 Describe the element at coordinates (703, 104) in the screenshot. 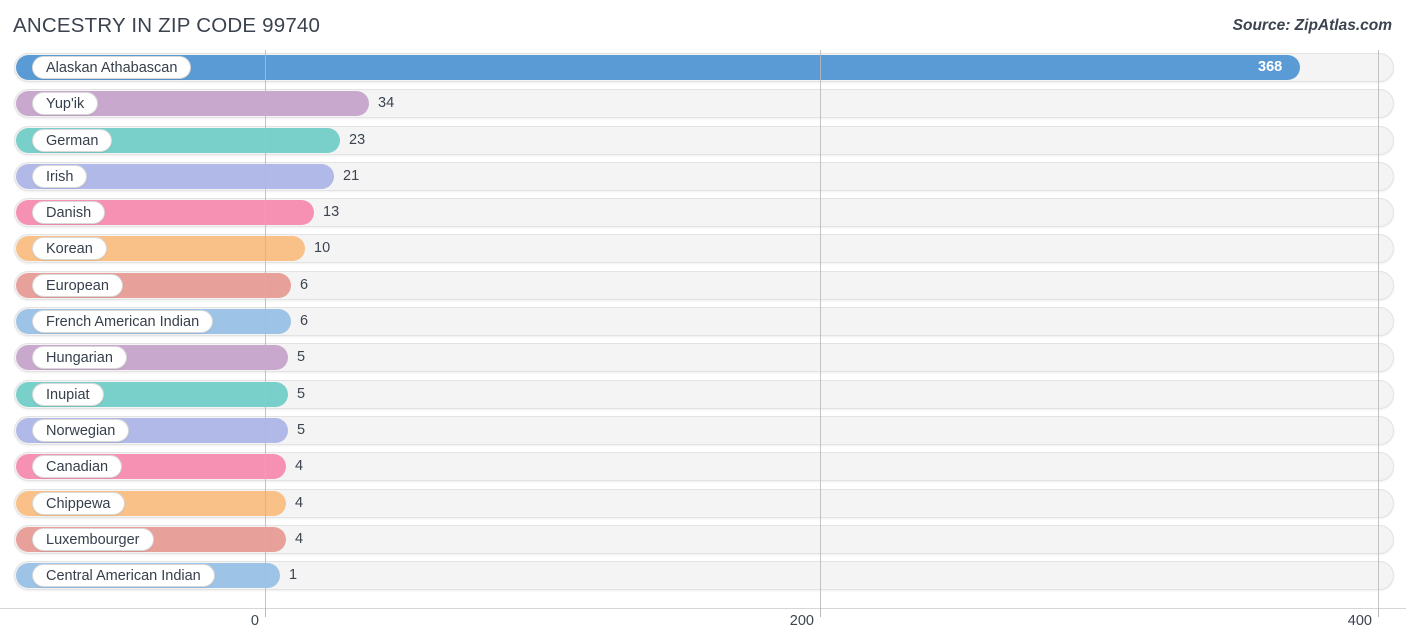

I see `bar-row: Yup'ik 34` at that location.